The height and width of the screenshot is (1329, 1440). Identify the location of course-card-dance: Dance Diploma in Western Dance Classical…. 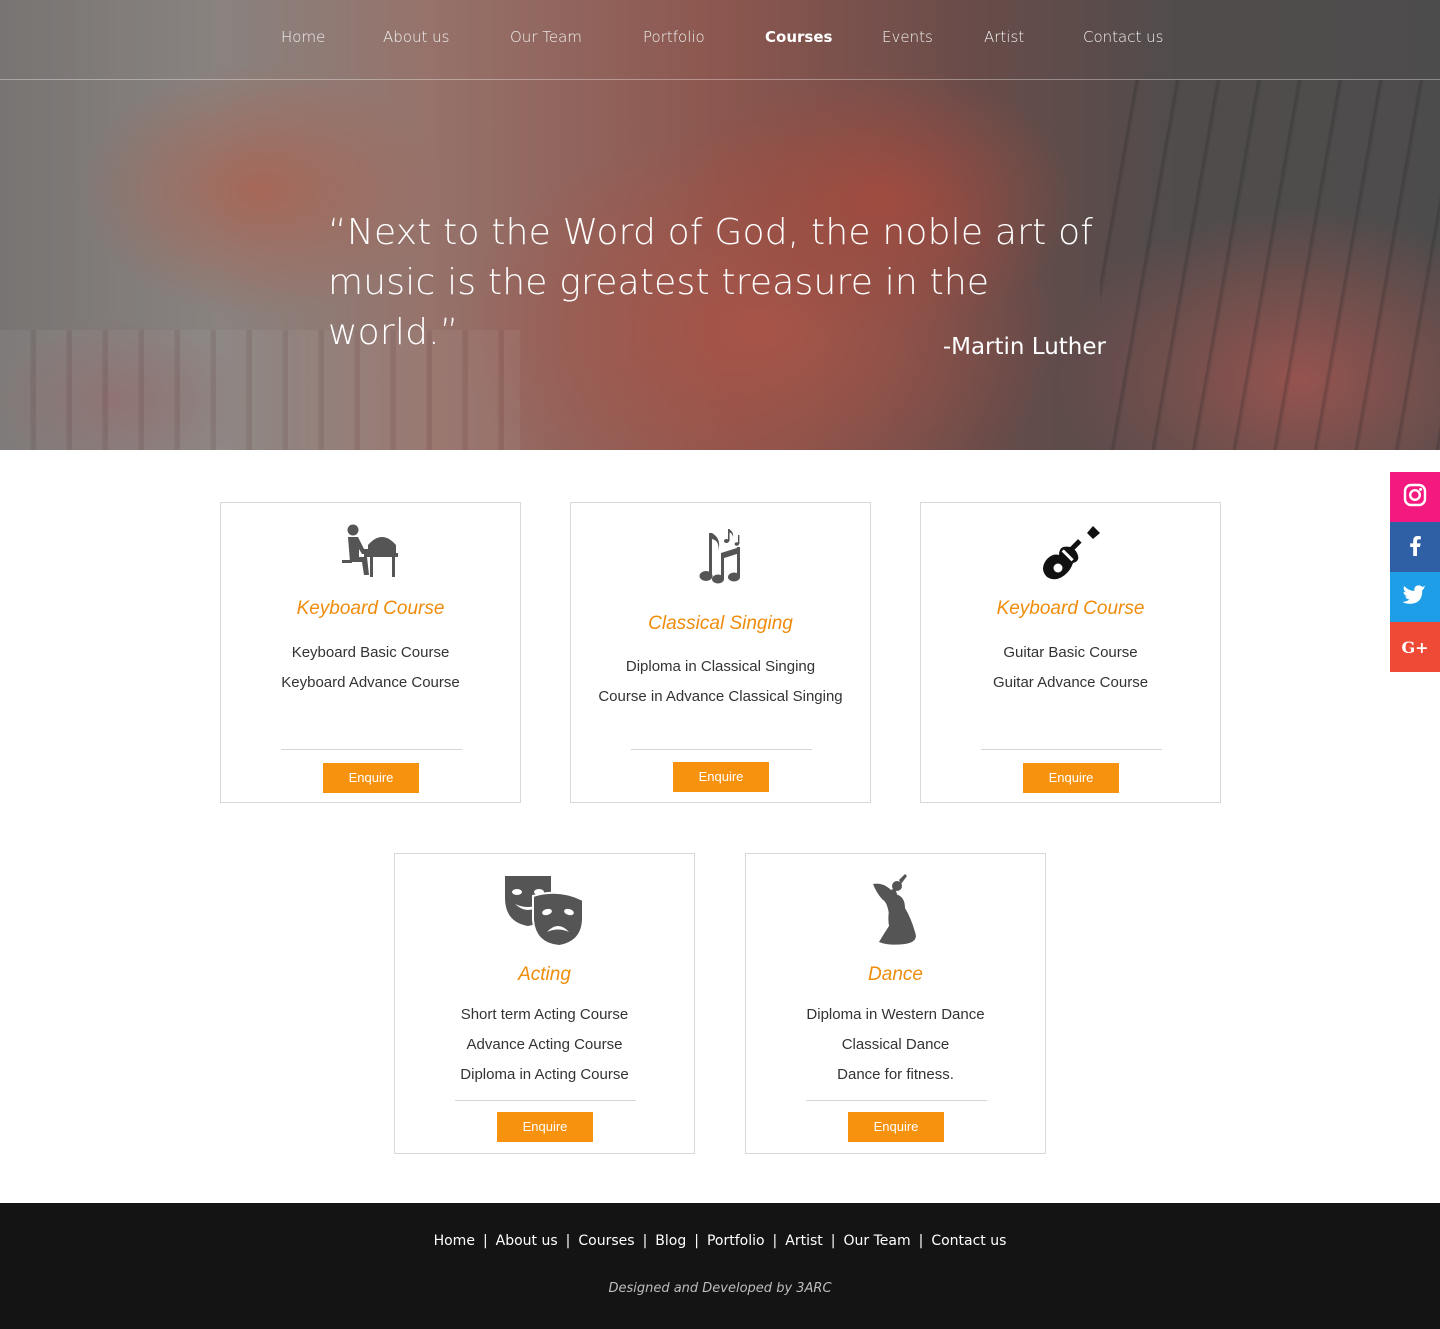
(895, 1003).